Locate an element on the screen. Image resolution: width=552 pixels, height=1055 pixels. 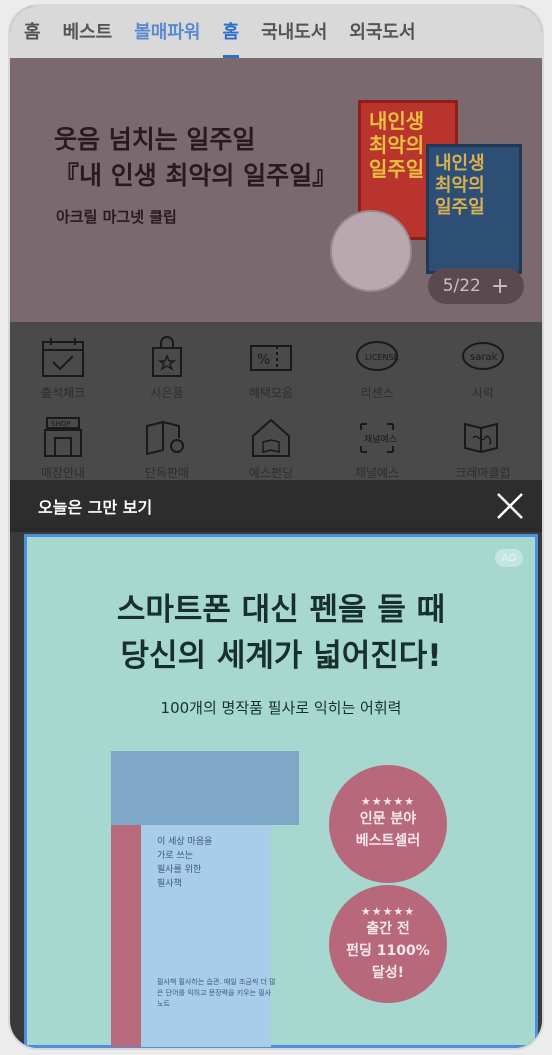
quick-item-gift: 사은품 is located at coordinates (167, 368).